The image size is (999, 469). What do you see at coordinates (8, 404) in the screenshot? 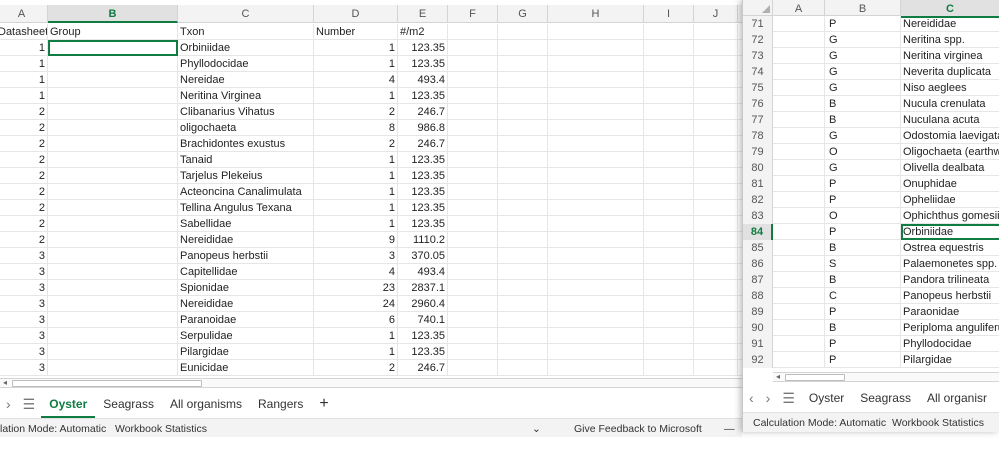
I see `tab-scroll-right-icon: ›` at bounding box center [8, 404].